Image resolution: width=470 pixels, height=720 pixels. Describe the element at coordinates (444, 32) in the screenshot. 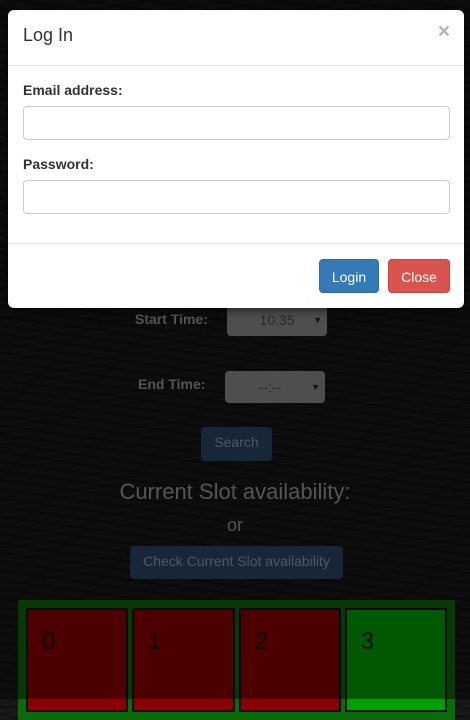

I see `close-icon: ×` at that location.